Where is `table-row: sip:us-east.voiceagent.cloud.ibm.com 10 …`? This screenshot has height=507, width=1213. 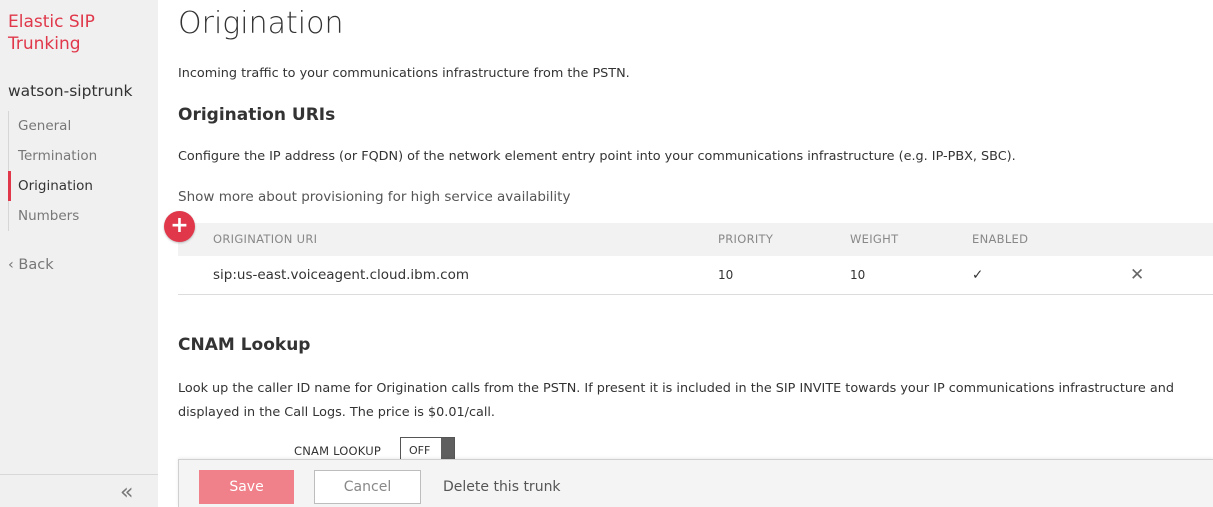 table-row: sip:us-east.voiceagent.cloud.ibm.com 10 … is located at coordinates (695, 275).